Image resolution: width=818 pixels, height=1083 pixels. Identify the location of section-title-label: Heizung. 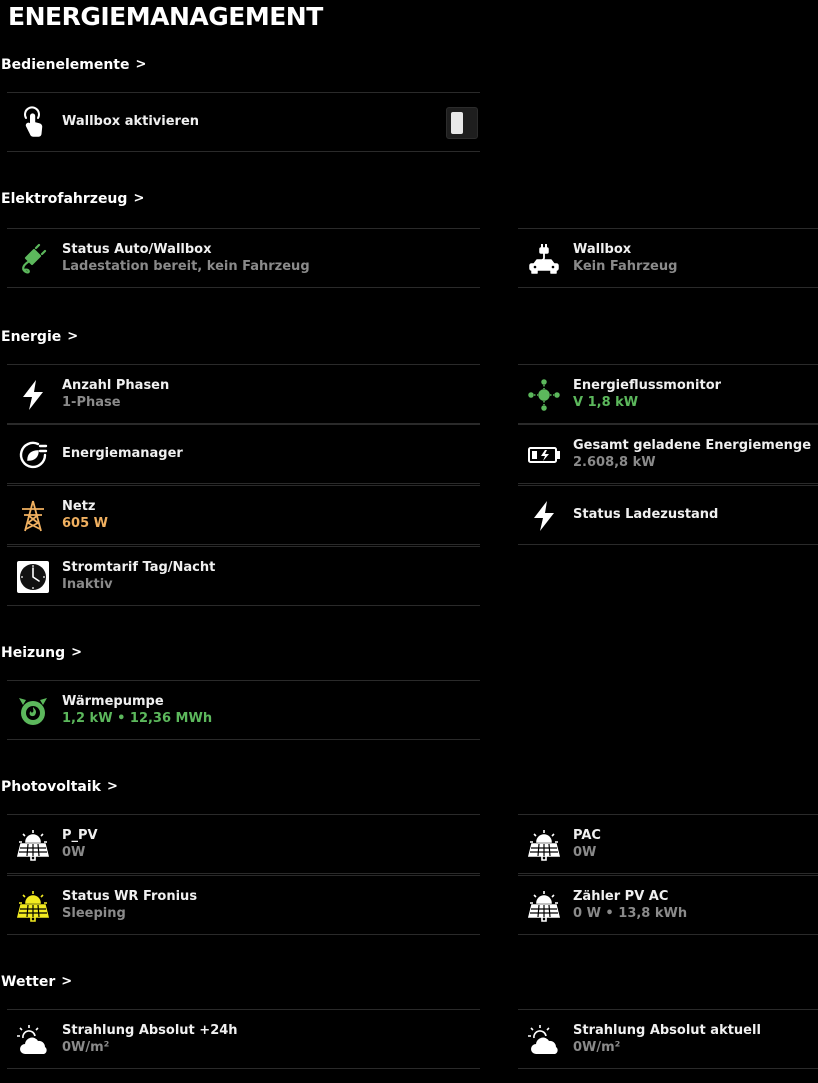
(33, 653).